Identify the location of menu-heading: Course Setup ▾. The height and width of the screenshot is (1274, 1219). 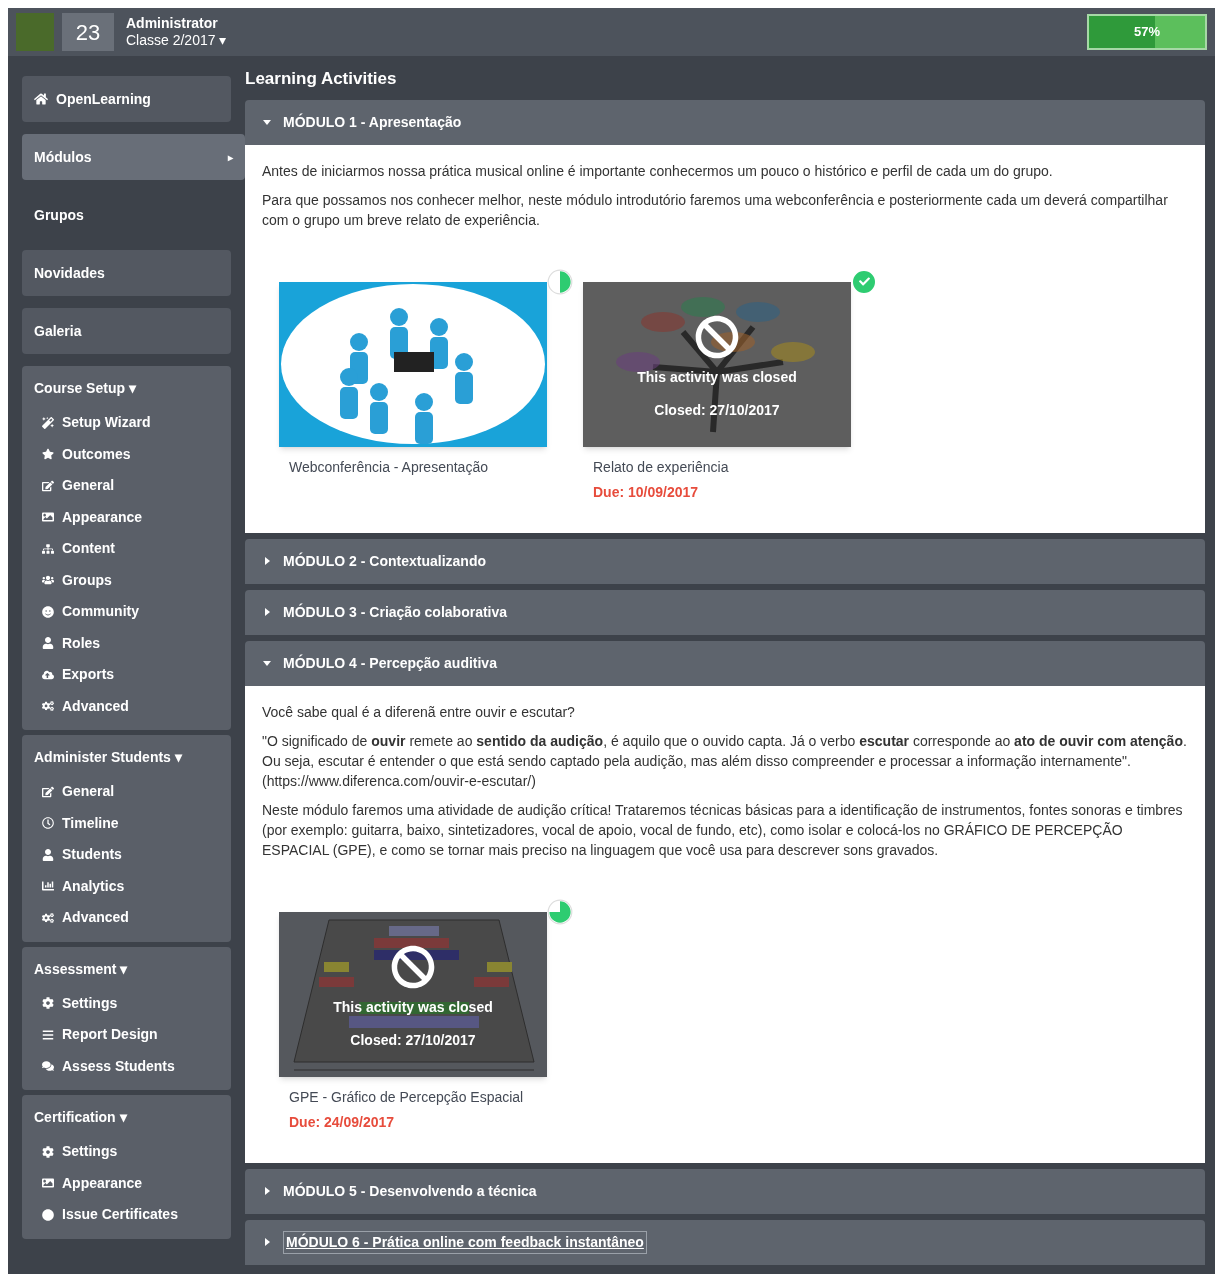
(126, 388).